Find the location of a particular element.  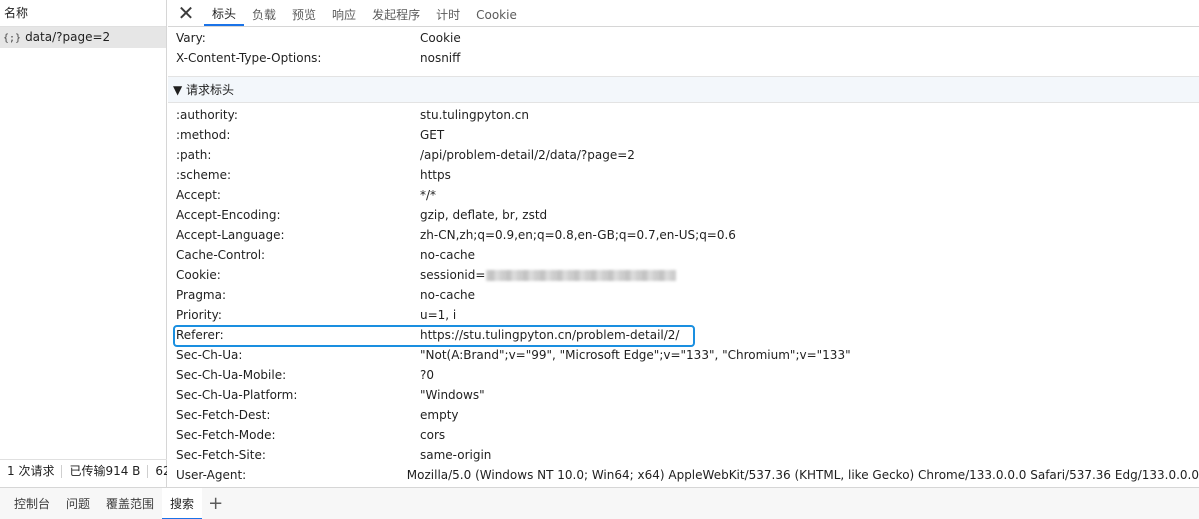

header-row: Sec-Ch-Ua-Platform: "Windows" is located at coordinates (683, 395).